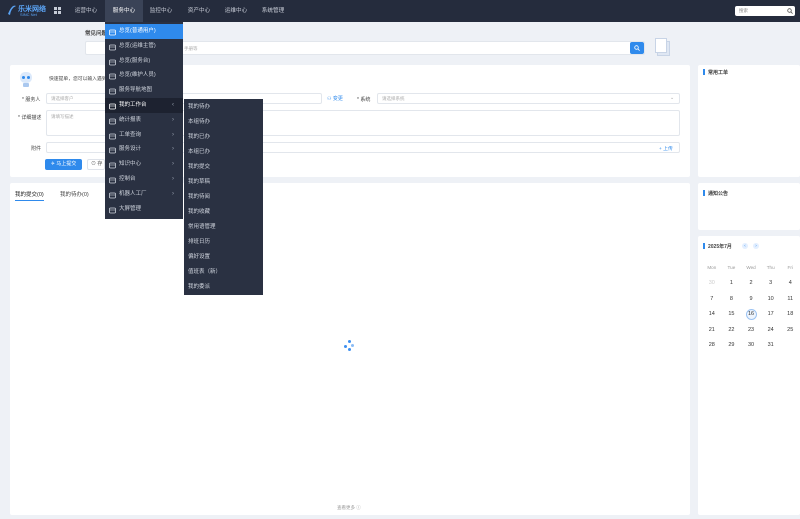 The image size is (800, 519). Describe the element at coordinates (236, 11) in the screenshot. I see `nav-maintenance-center: 运维中心` at that location.